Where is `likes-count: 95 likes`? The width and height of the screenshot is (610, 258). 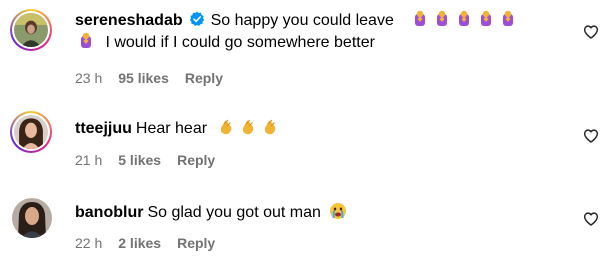 likes-count: 95 likes is located at coordinates (143, 78).